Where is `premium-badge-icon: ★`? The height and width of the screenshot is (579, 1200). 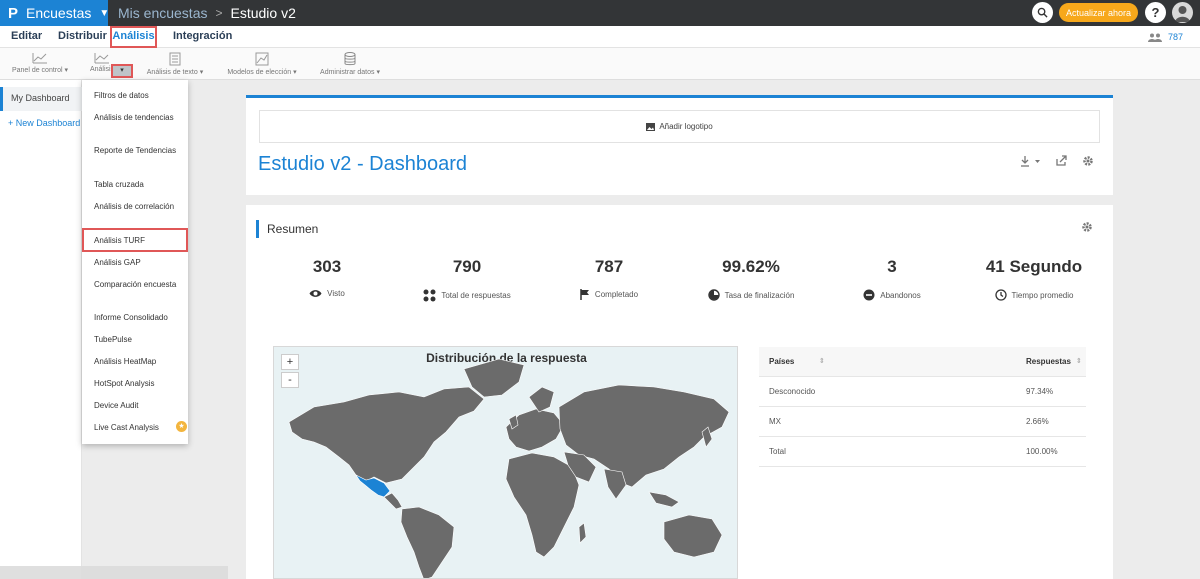 premium-badge-icon: ★ is located at coordinates (181, 426).